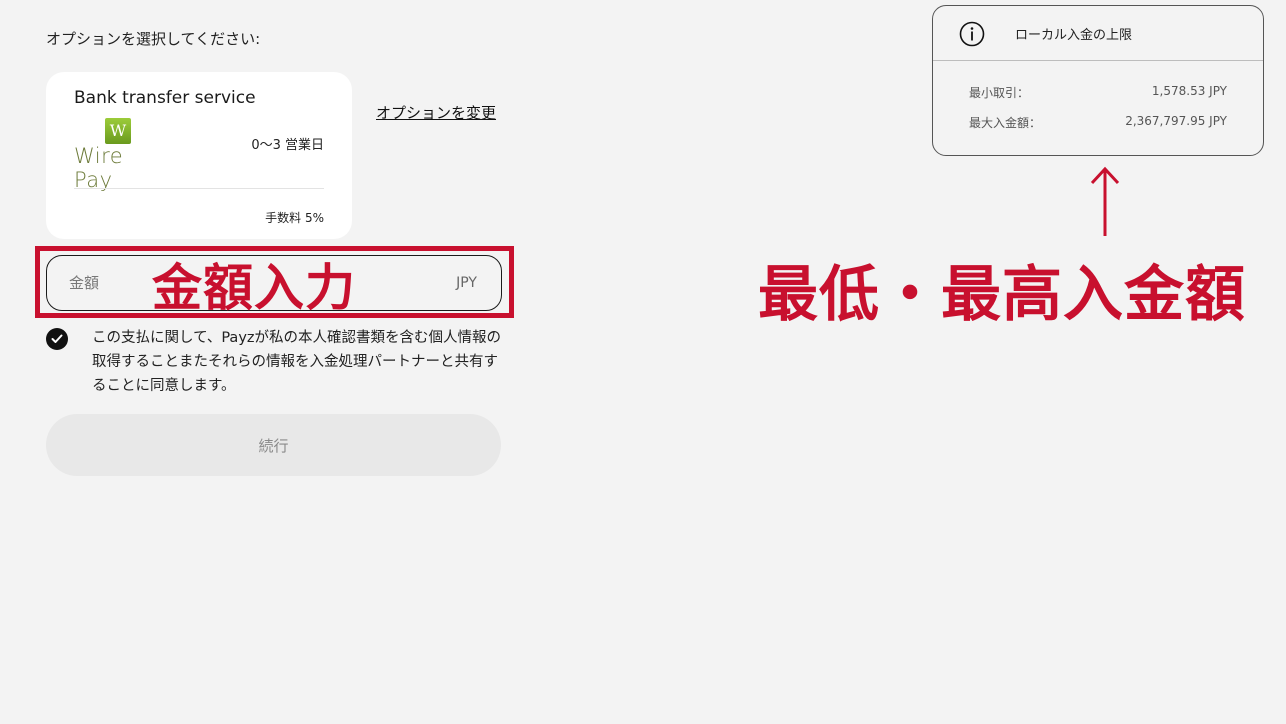  I want to click on option-title: Bank transfer service, so click(165, 98).